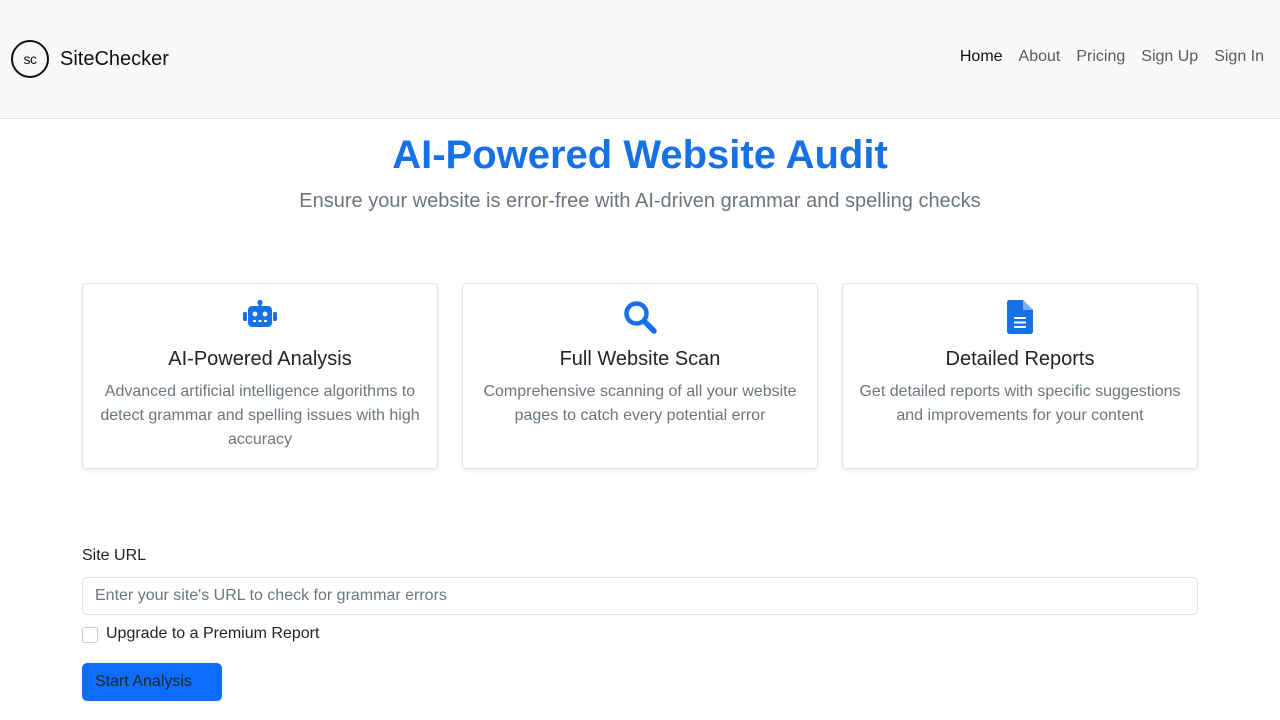 The image size is (1280, 720). Describe the element at coordinates (981, 57) in the screenshot. I see `nav-home: Home` at that location.